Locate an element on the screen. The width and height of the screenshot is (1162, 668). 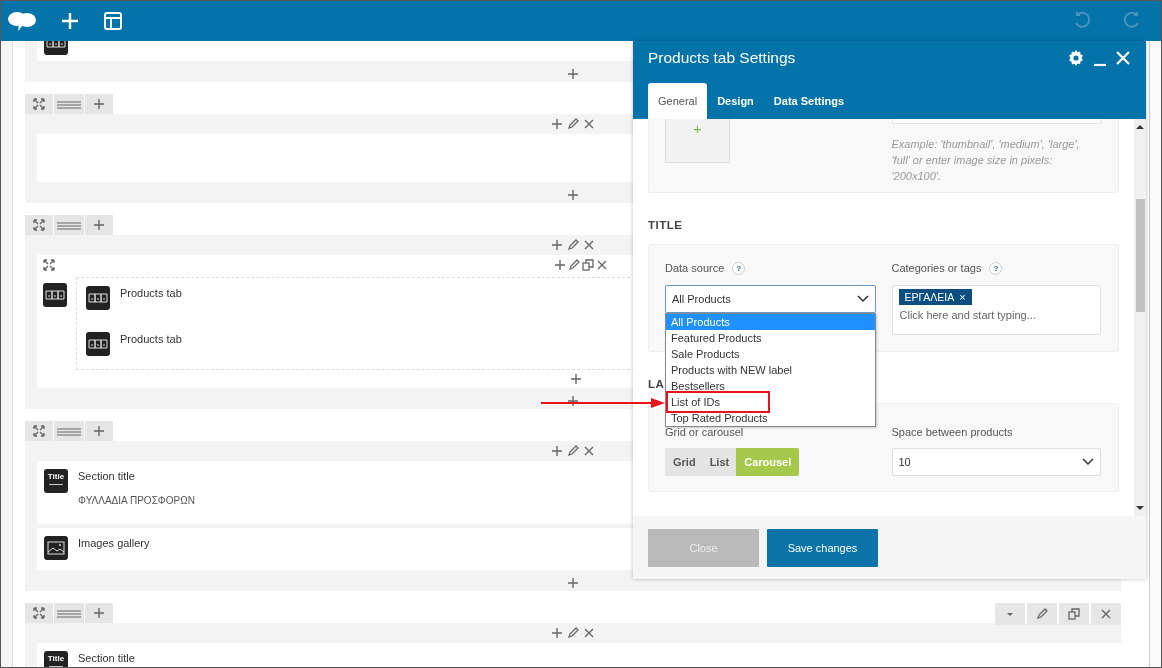
dropdown-option: Products with NEW label is located at coordinates (770, 370).